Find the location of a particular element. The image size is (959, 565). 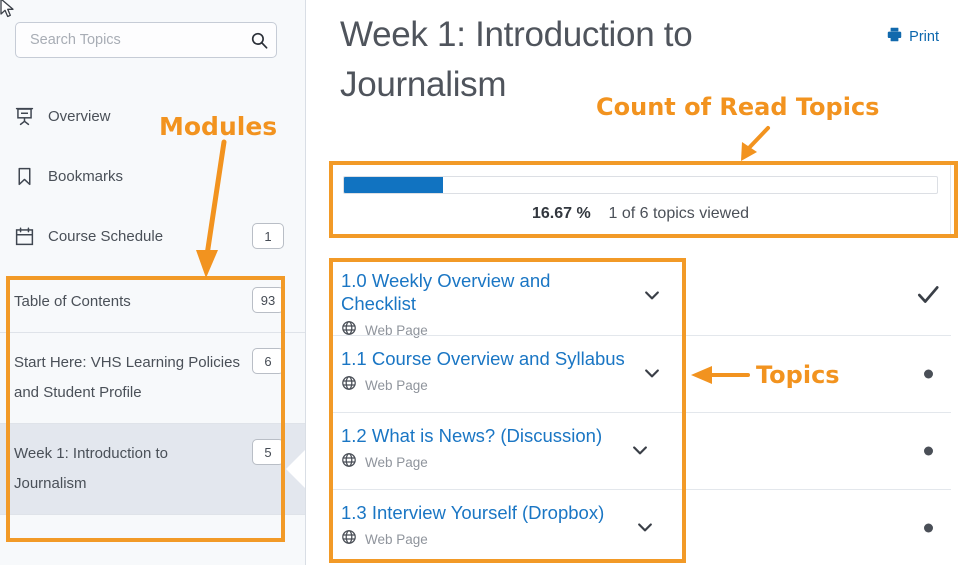

progress-panel: 16.67 % 1 of 6 topics viewed is located at coordinates (640, 199).